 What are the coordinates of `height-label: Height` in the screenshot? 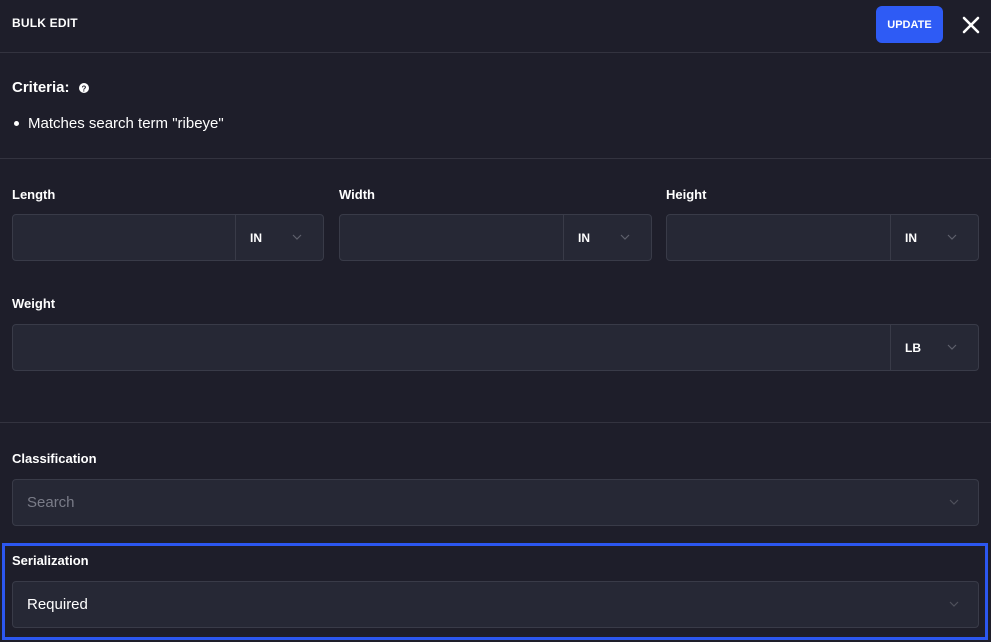 It's located at (686, 194).